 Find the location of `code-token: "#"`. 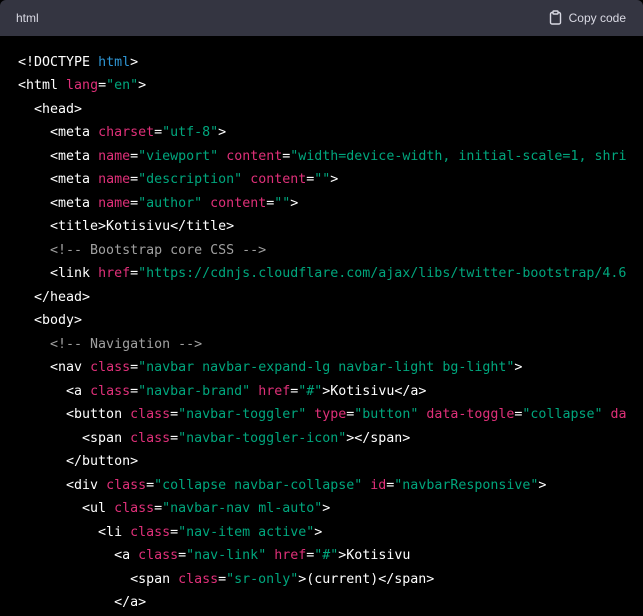

code-token: "#" is located at coordinates (310, 391).